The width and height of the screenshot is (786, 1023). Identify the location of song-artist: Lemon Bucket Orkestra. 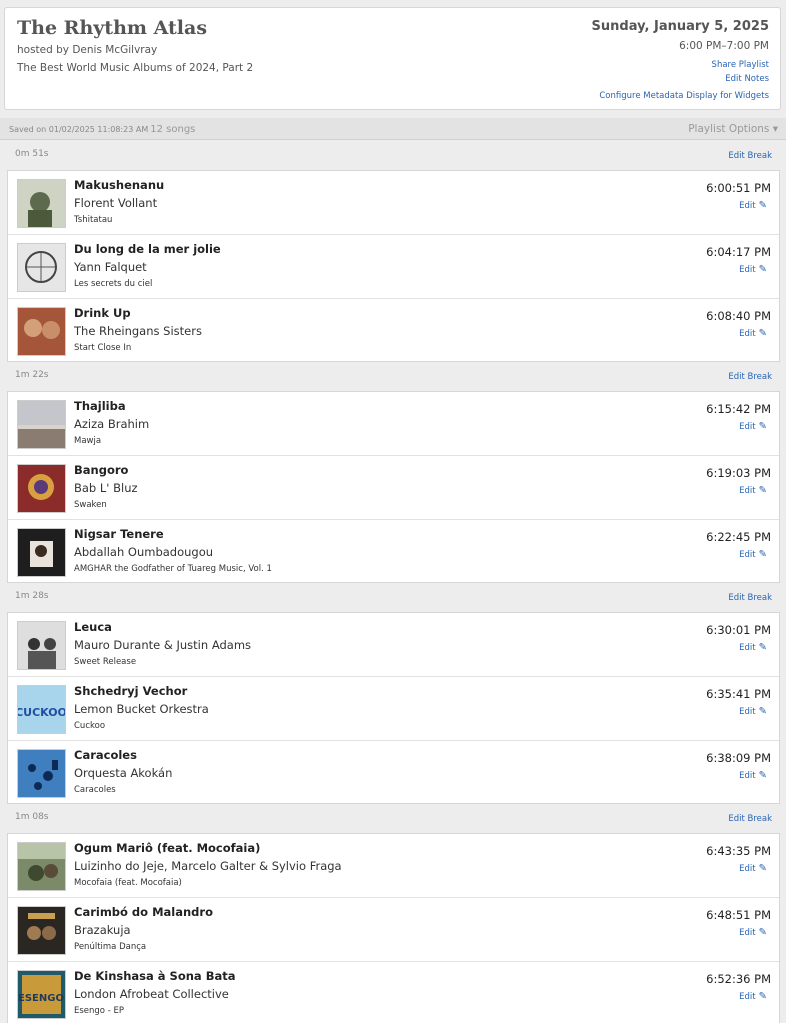
(141, 709).